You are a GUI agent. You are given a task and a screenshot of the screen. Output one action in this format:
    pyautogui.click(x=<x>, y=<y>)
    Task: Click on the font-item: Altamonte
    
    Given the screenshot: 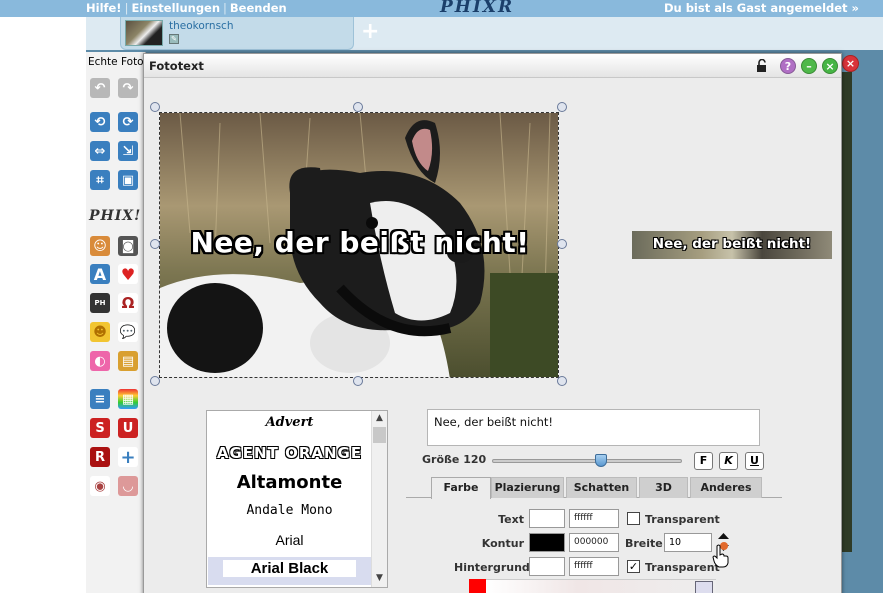 What is the action you would take?
    pyautogui.click(x=289, y=486)
    